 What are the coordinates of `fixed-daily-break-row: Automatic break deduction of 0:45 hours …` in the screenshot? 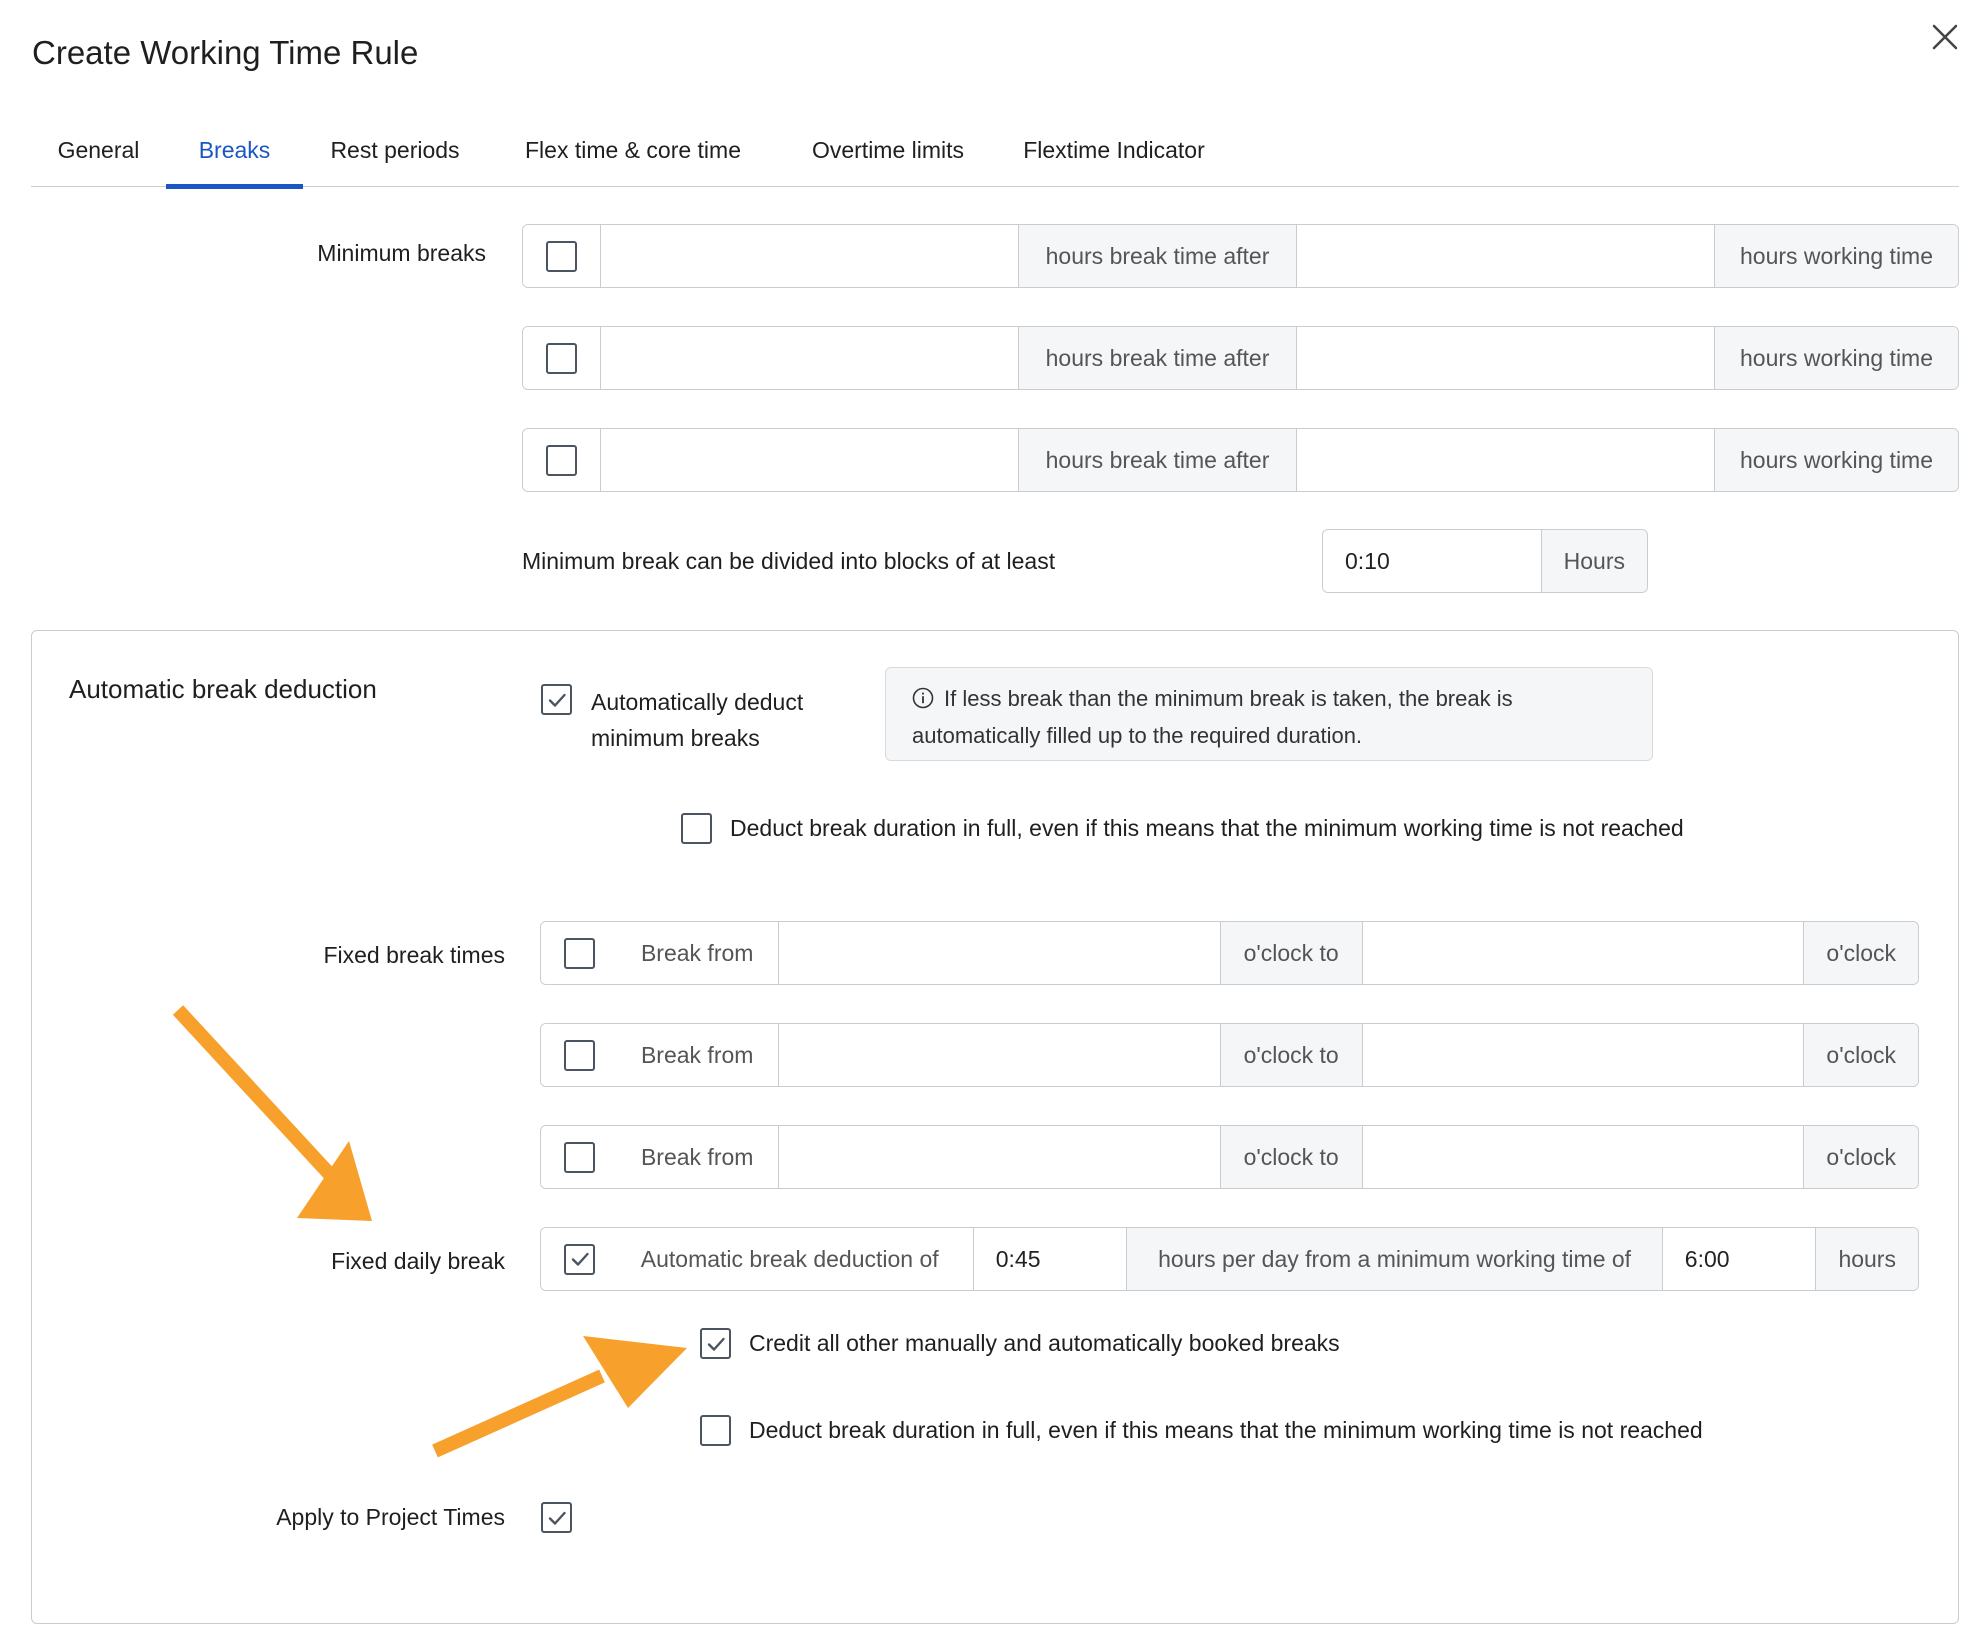 It's located at (1229, 1259).